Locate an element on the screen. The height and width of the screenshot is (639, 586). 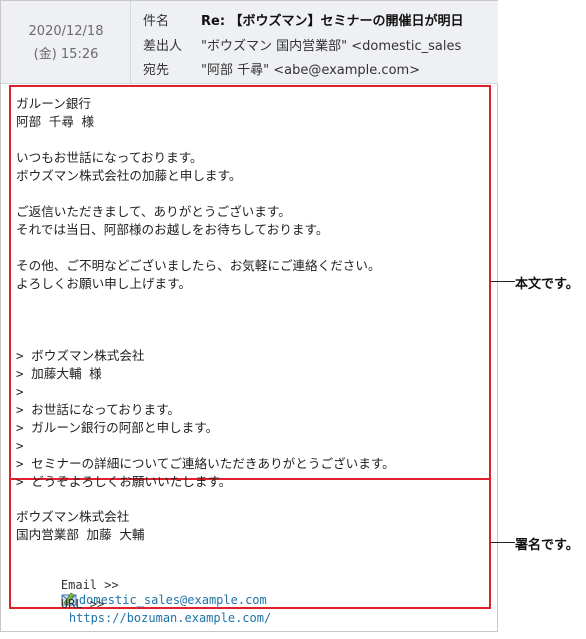
body-line: > 加藤大輔 様 is located at coordinates (59, 373).